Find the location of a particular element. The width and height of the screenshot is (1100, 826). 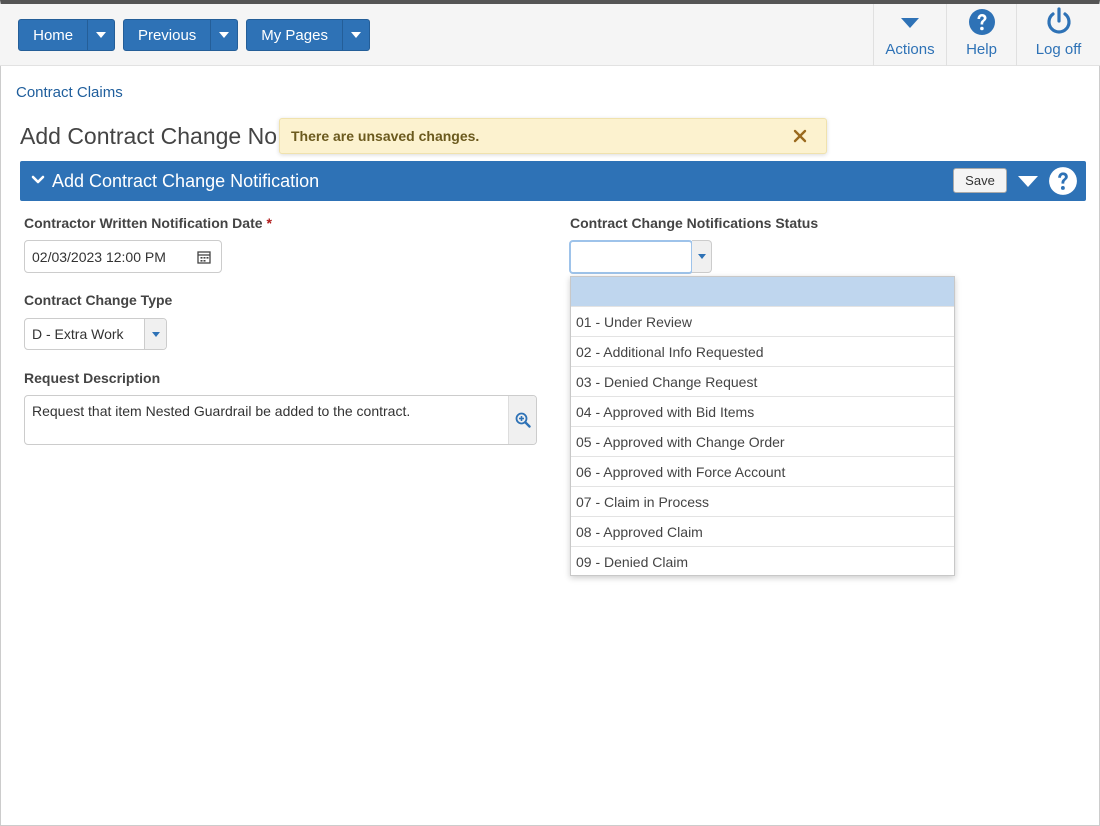

status-option: 09 - Denied Claim is located at coordinates (762, 562).